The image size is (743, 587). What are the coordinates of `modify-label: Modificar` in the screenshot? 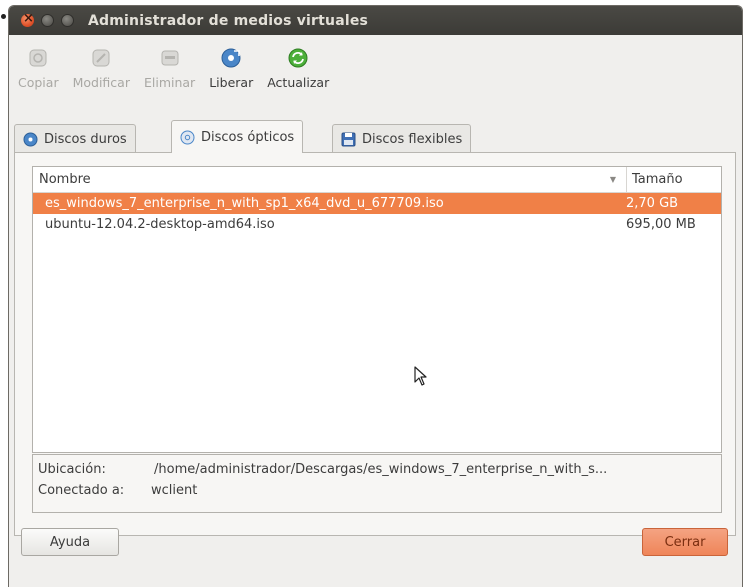 It's located at (101, 82).